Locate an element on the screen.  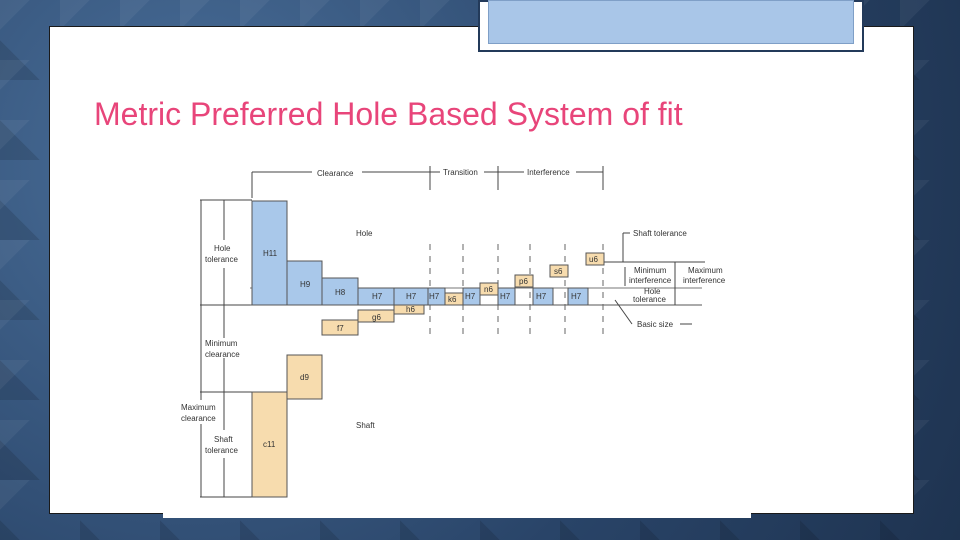
maximum-interference-label: Maximum is located at coordinates (705, 270).